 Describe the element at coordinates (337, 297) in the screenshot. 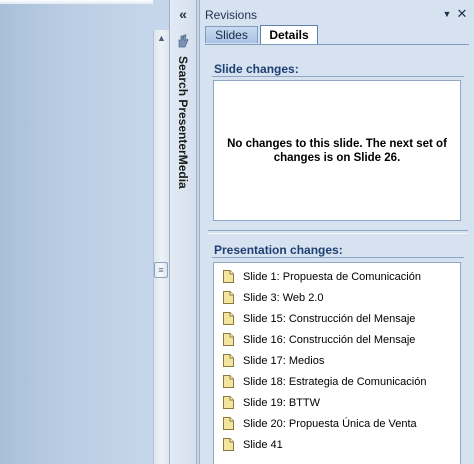

I see `list-item: Slide 3: Web 2.0` at that location.